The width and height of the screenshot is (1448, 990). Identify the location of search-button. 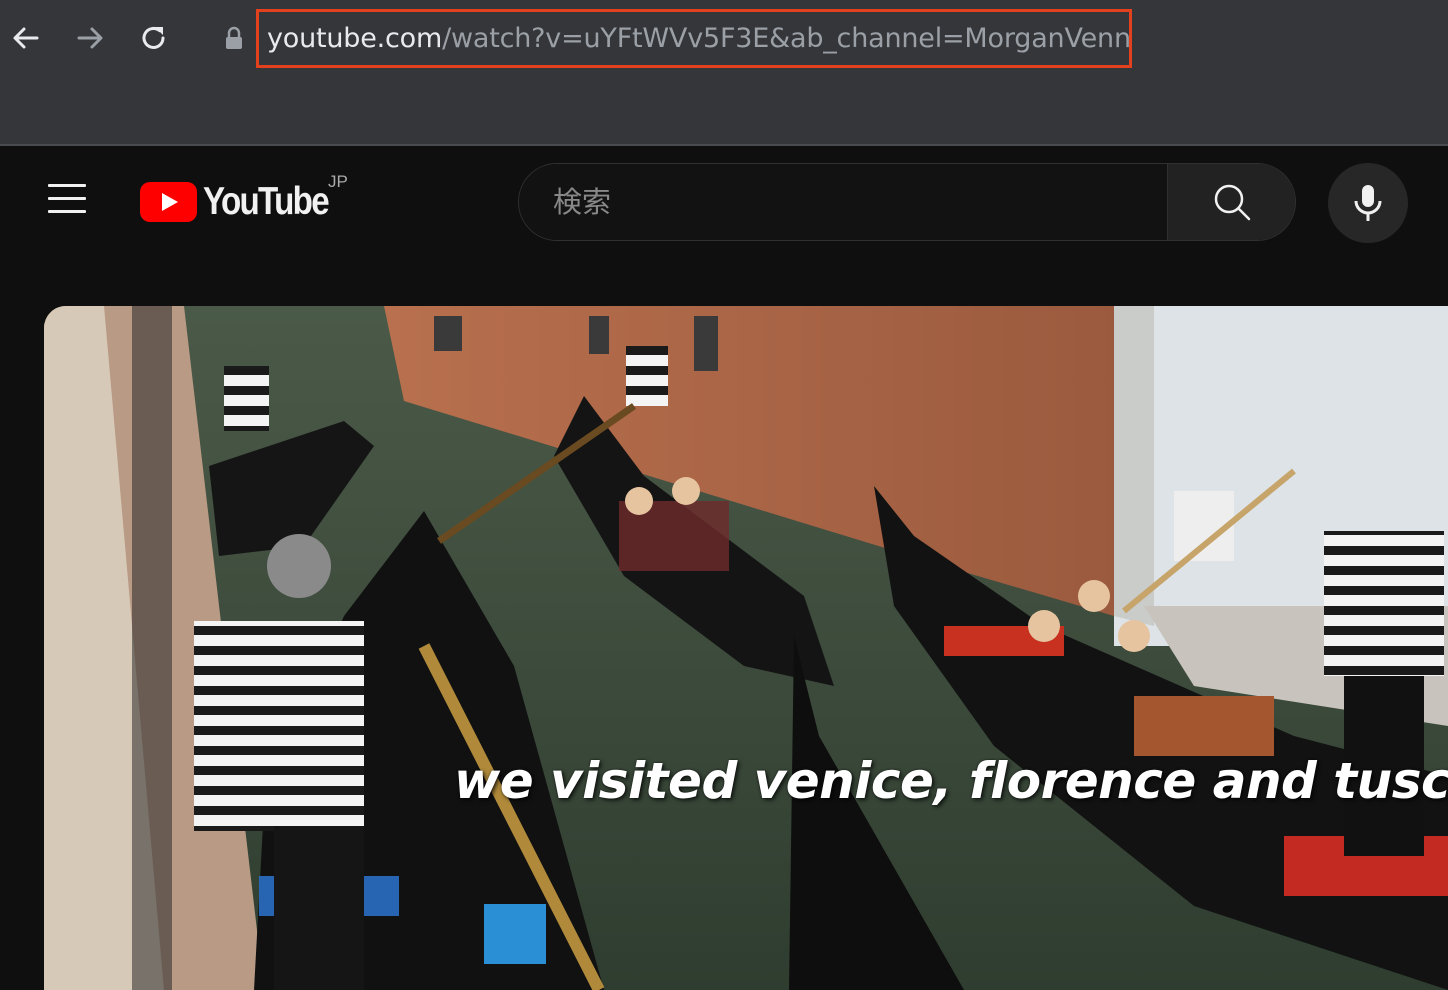
(1231, 202).